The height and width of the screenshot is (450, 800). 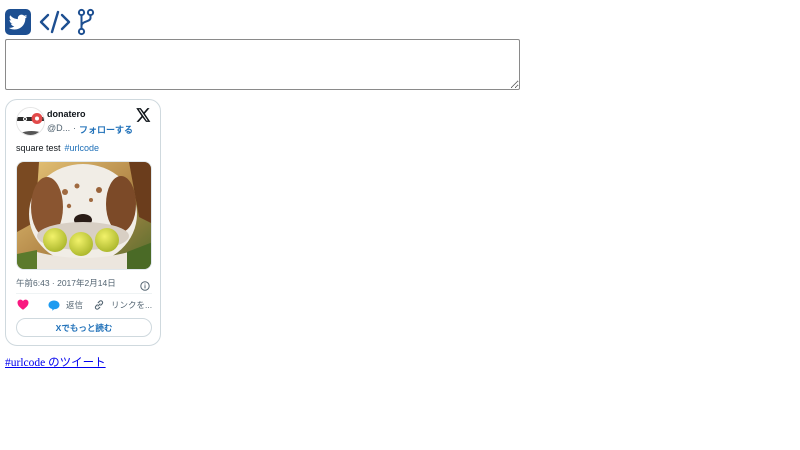 What do you see at coordinates (75, 305) in the screenshot?
I see `reply-label: 返信` at bounding box center [75, 305].